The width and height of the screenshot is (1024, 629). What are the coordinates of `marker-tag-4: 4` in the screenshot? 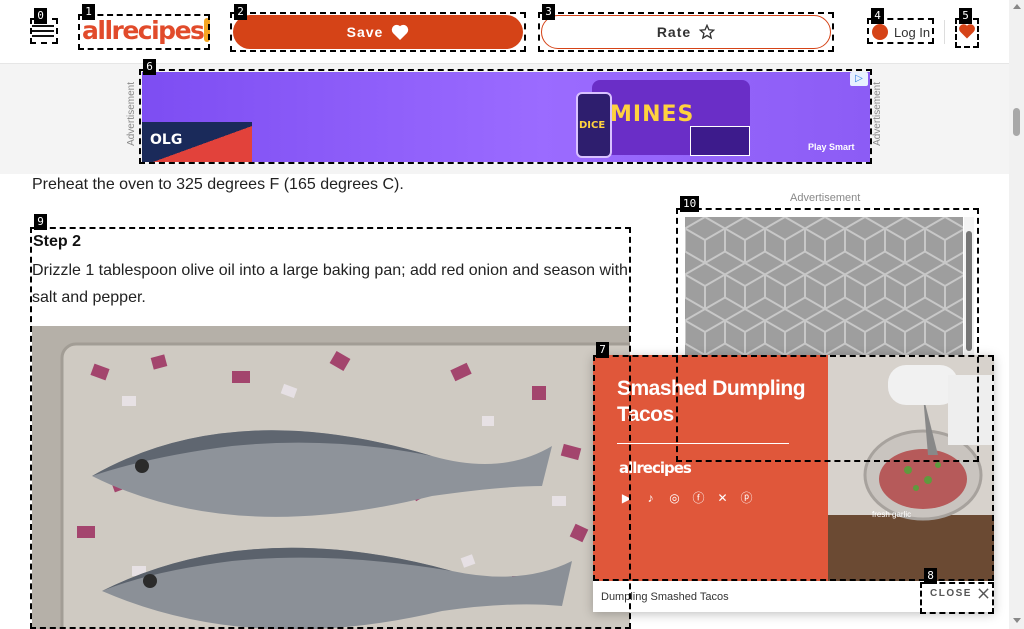 It's located at (877, 16).